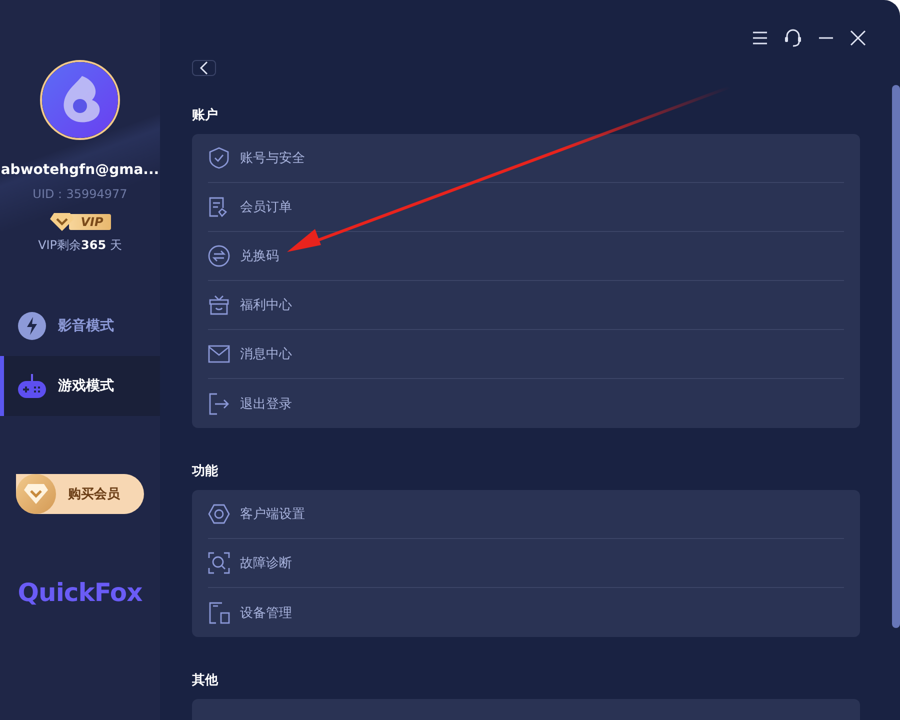 This screenshot has height=720, width=900. I want to click on settings-item: 福利中心, so click(526, 305).